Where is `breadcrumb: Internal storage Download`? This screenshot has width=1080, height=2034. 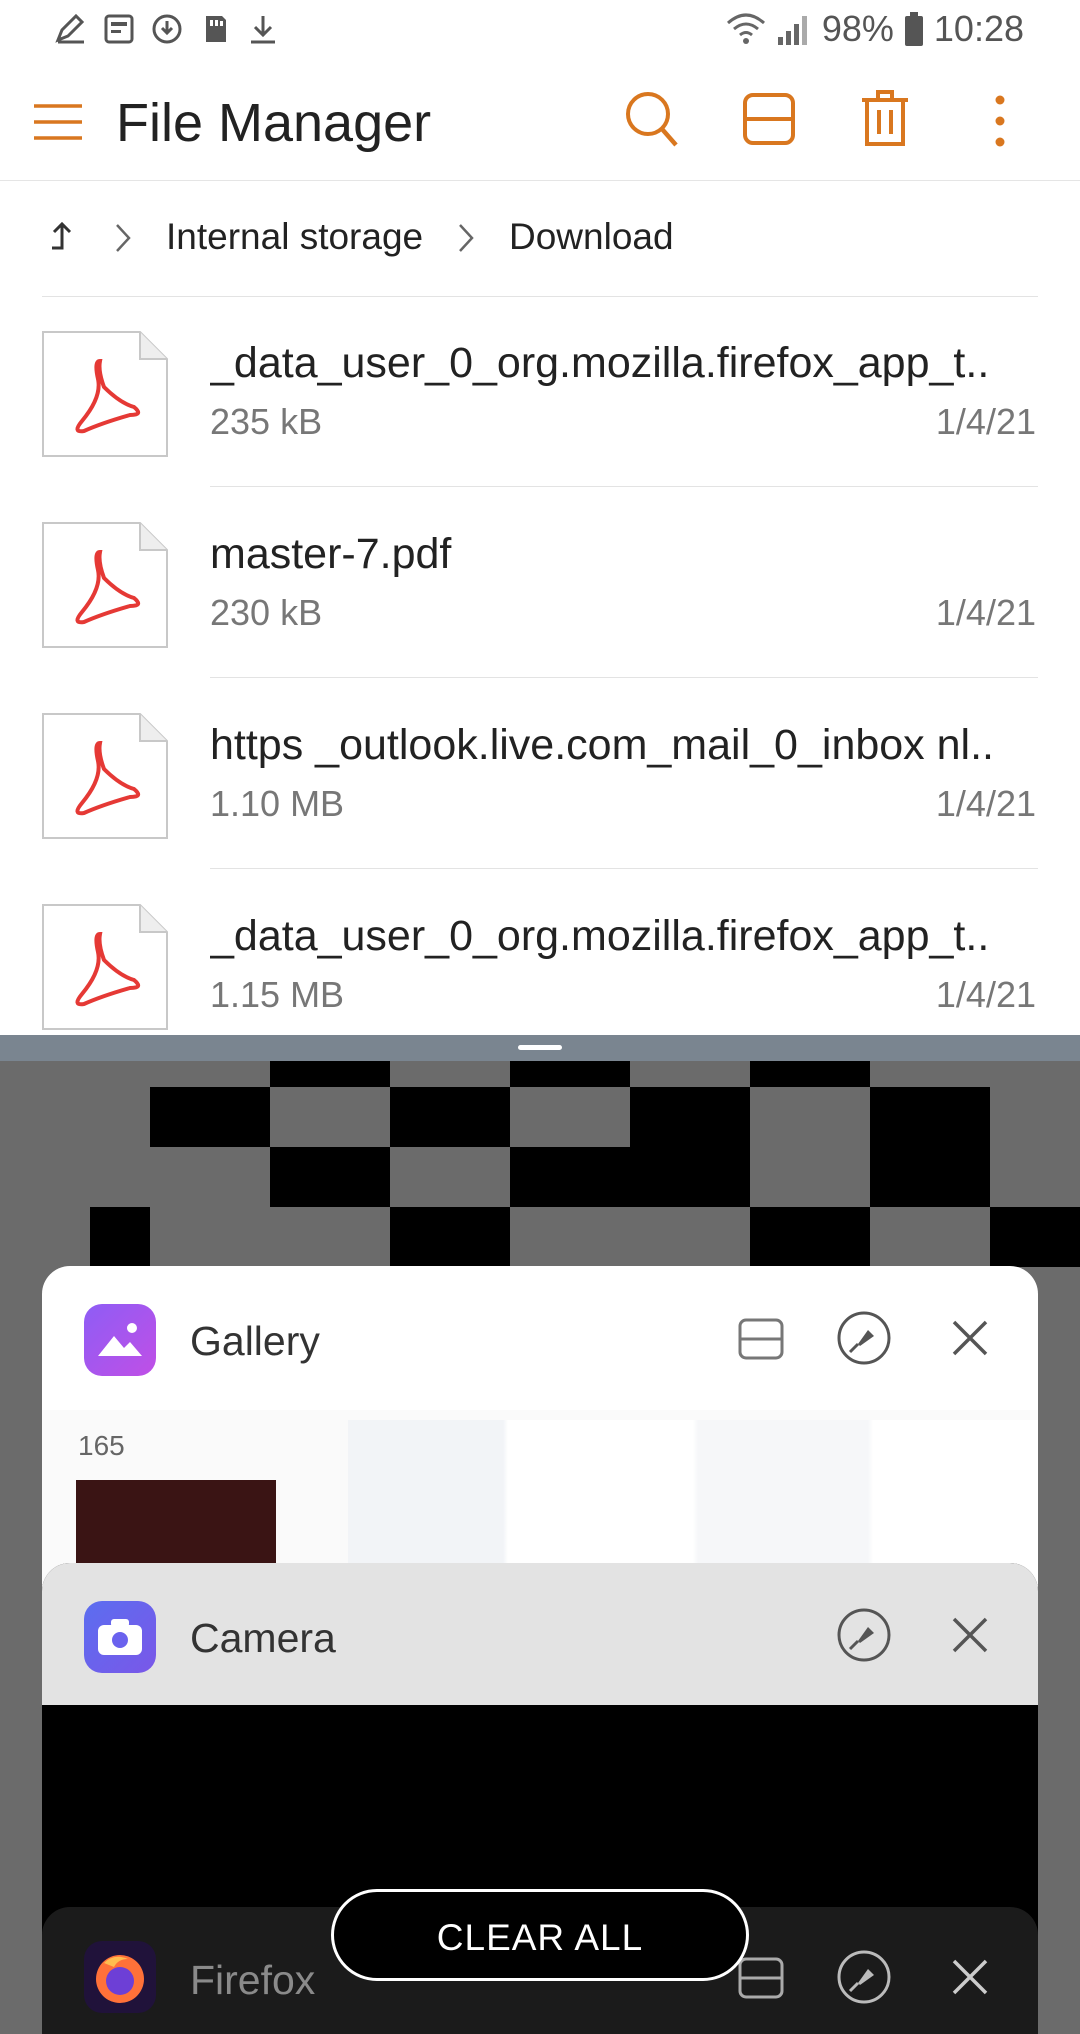
breadcrumb: Internal storage Download is located at coordinates (540, 238).